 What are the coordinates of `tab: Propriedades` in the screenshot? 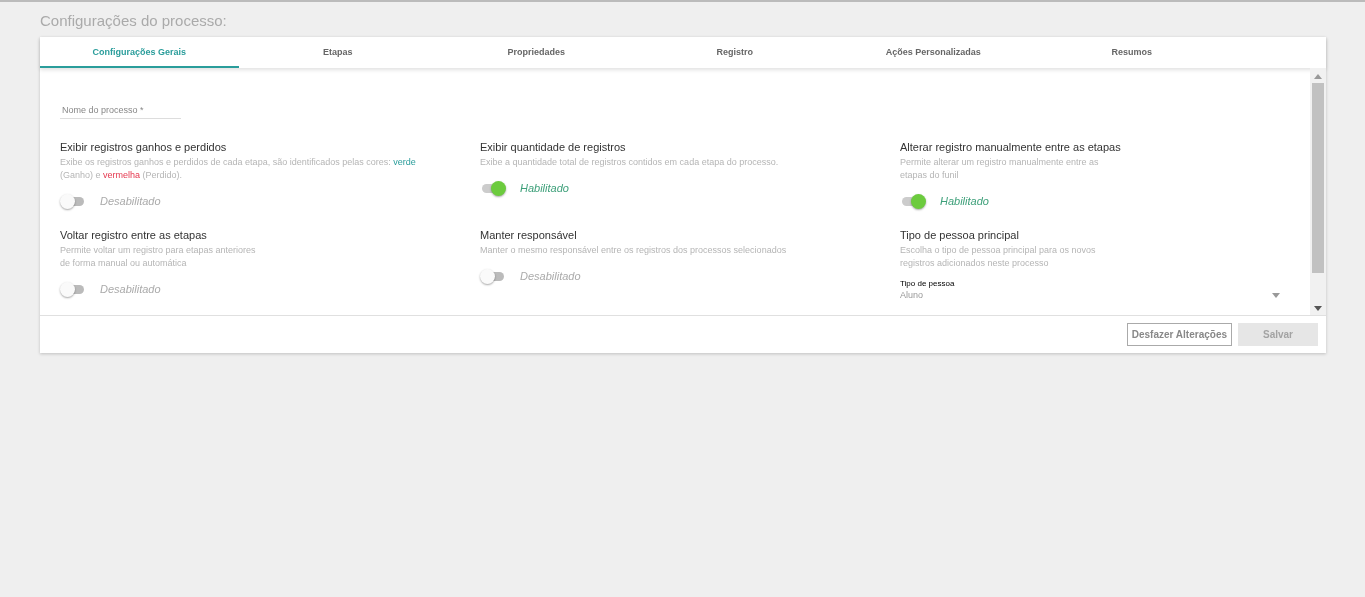 It's located at (536, 52).